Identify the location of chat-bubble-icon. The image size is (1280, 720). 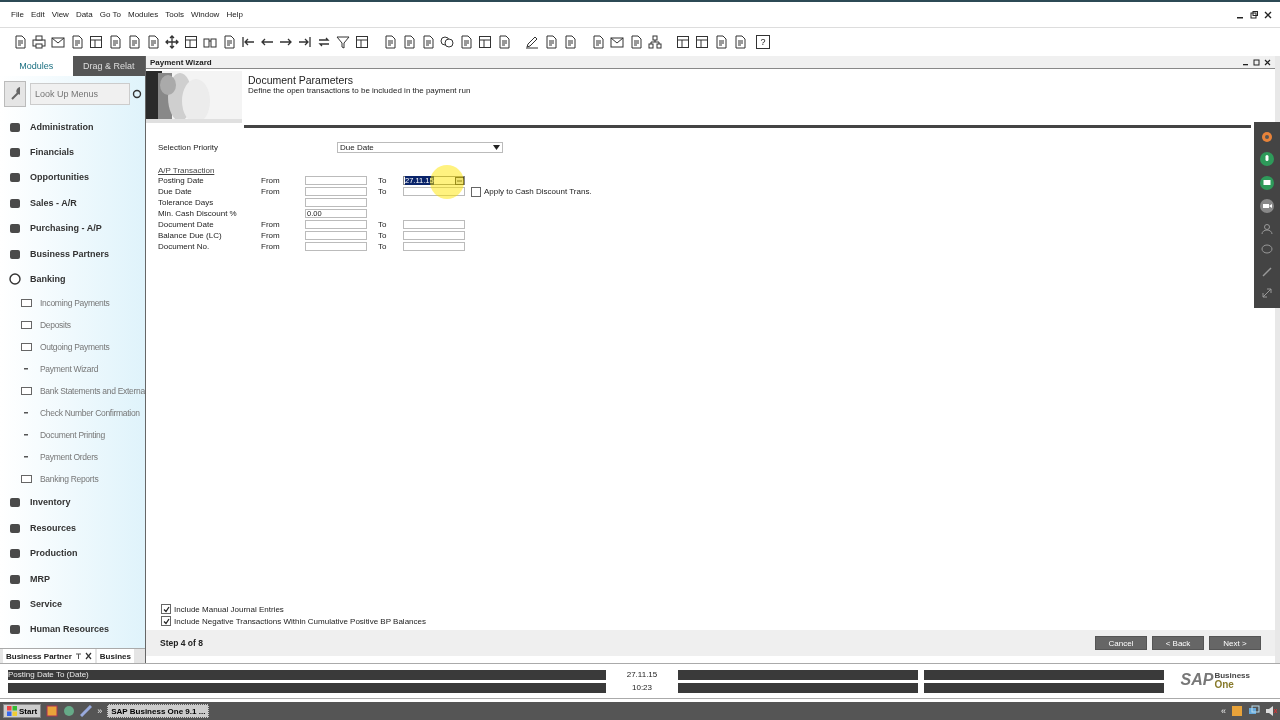
(1267, 250).